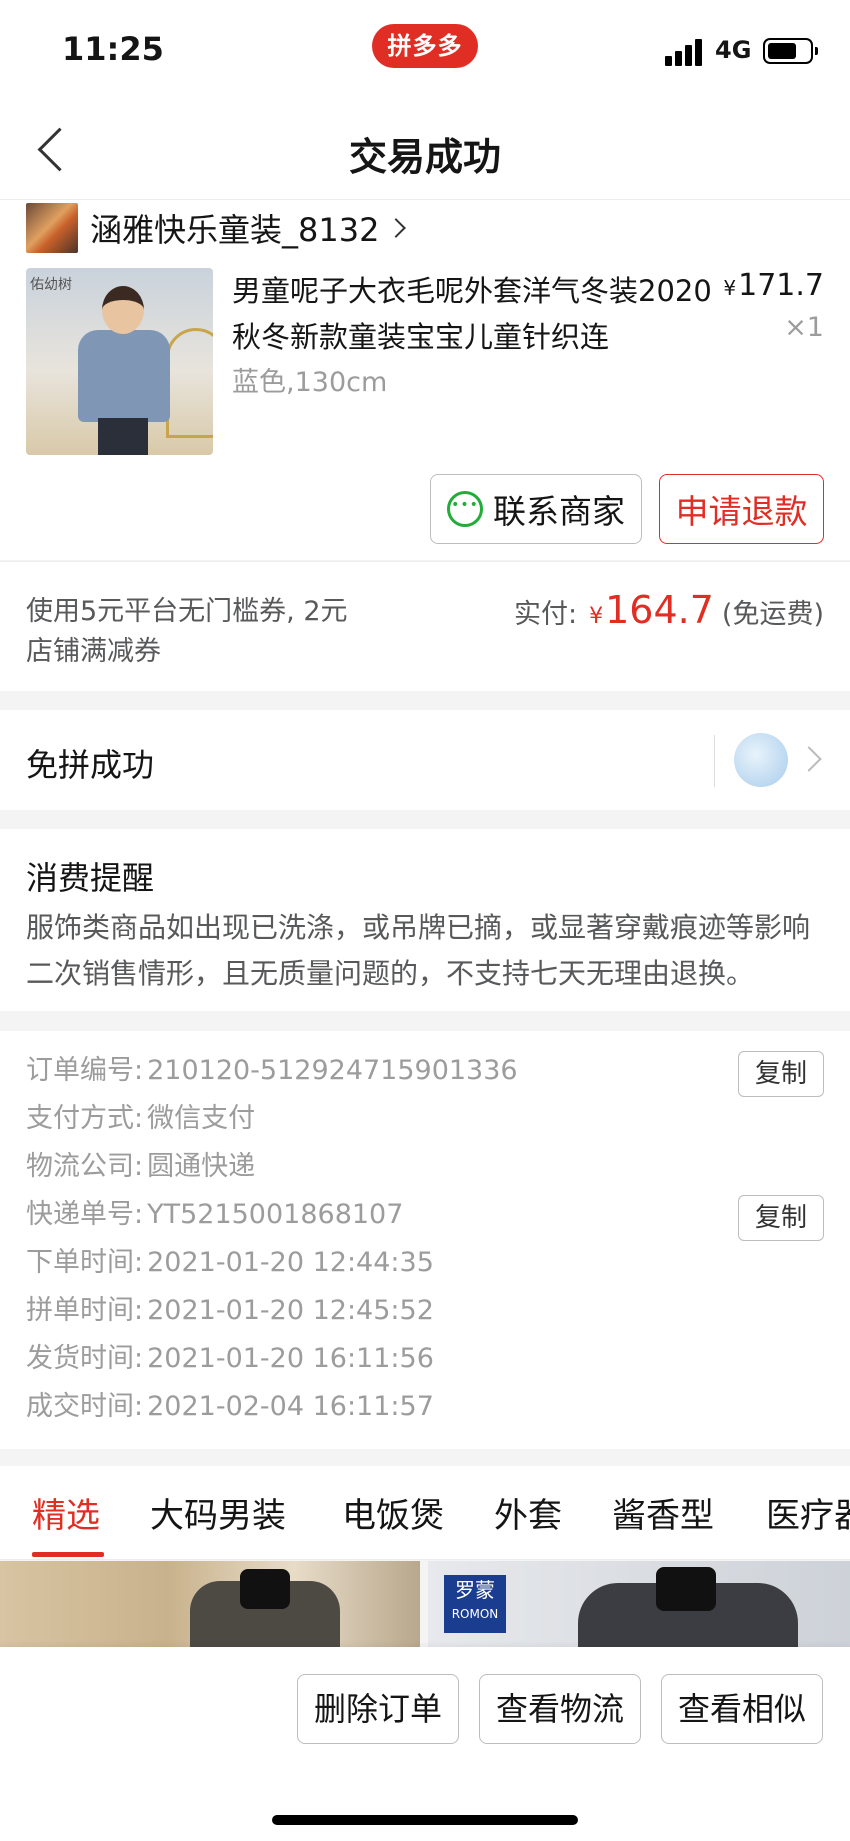  What do you see at coordinates (85, 1310) in the screenshot?
I see `detail-label: 拼单时间:` at bounding box center [85, 1310].